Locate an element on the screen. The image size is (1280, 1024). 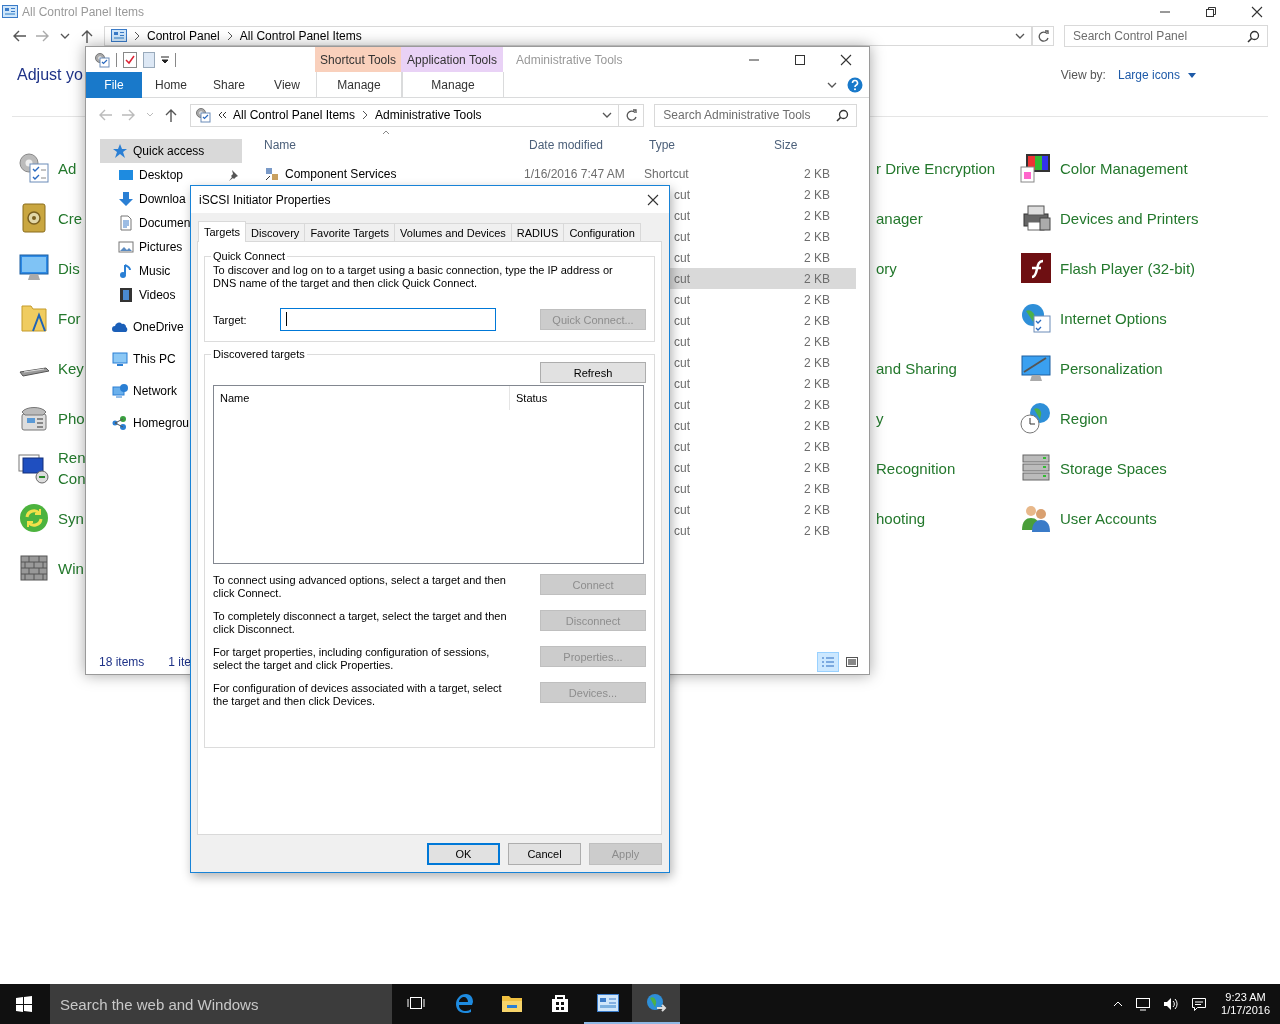
applet-link: Flash Player (32-bit) is located at coordinates (1128, 268).